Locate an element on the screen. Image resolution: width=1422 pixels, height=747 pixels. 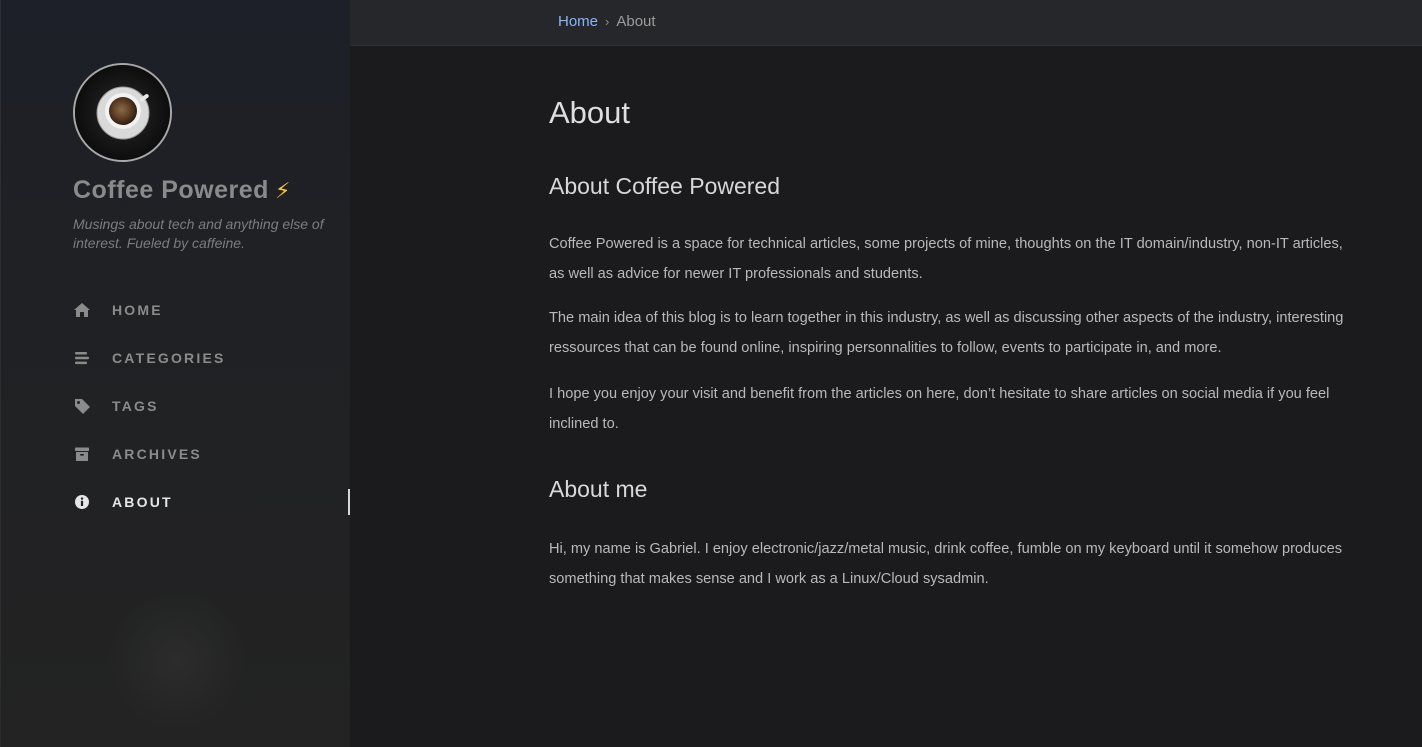
sidebar-item-label: ARCHIVES is located at coordinates (157, 454).